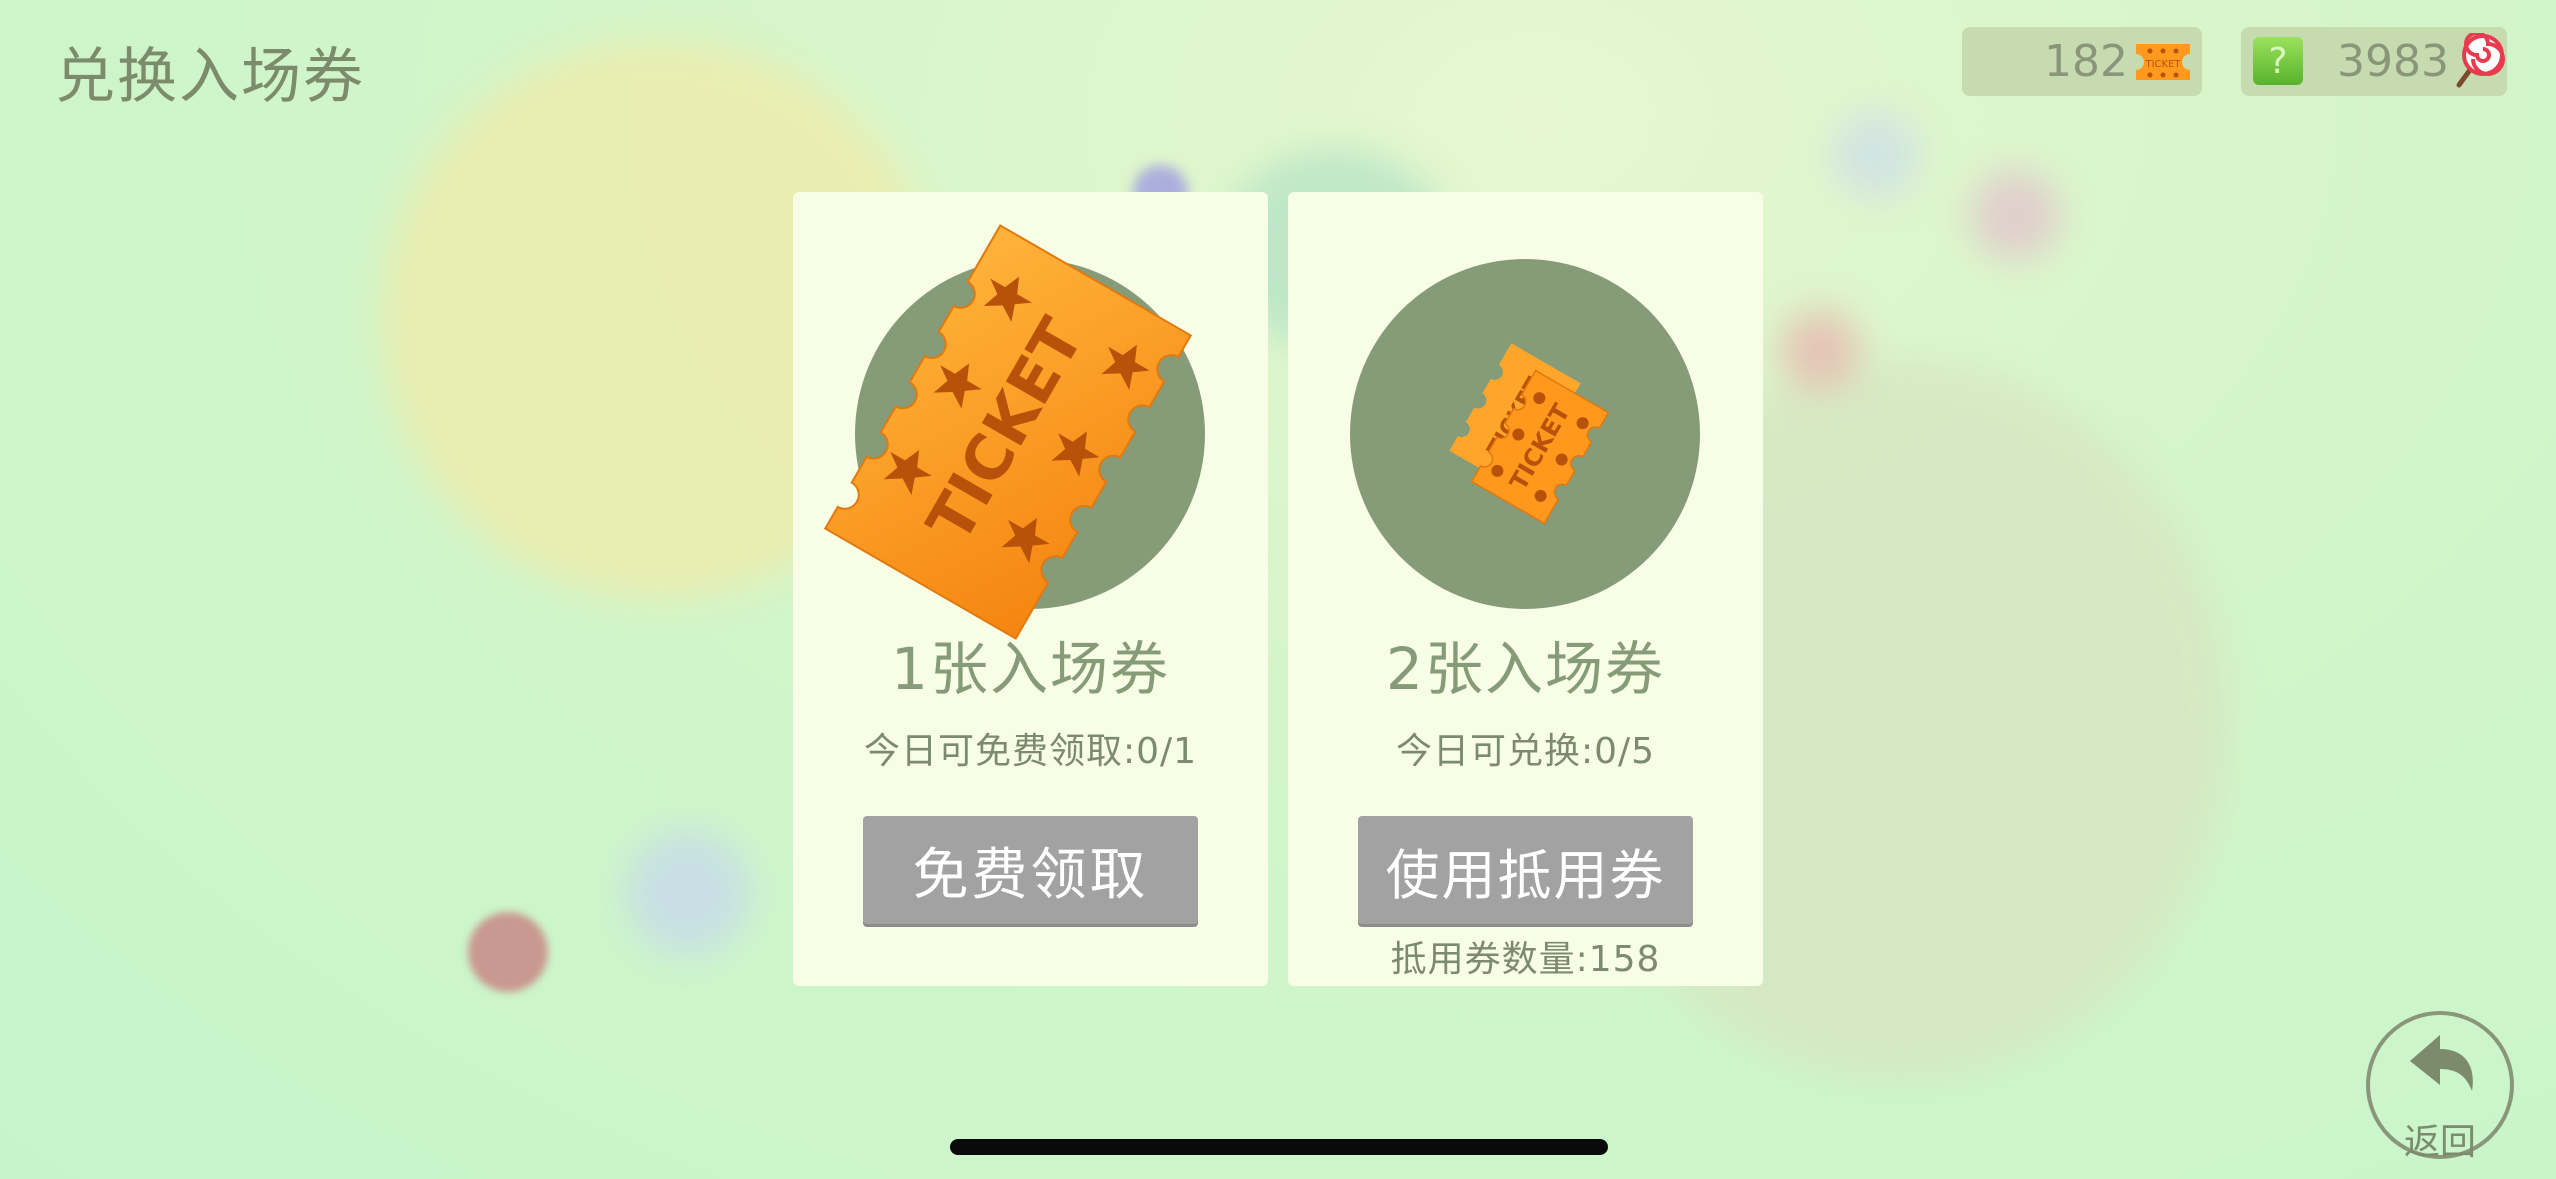  What do you see at coordinates (2477, 60) in the screenshot?
I see `lollipop-icon` at bounding box center [2477, 60].